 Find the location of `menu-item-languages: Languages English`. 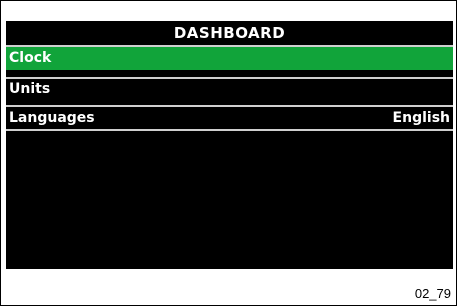

menu-item-languages: Languages English is located at coordinates (229, 117).